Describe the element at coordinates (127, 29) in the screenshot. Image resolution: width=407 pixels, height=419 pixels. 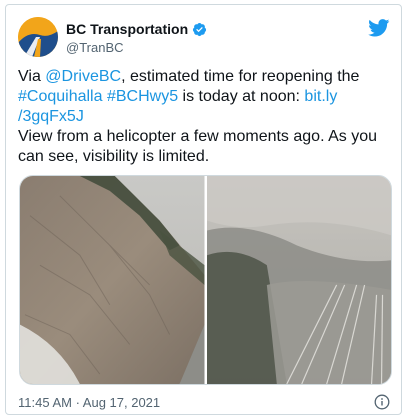
I see `author-display-name: BC Transportation` at that location.